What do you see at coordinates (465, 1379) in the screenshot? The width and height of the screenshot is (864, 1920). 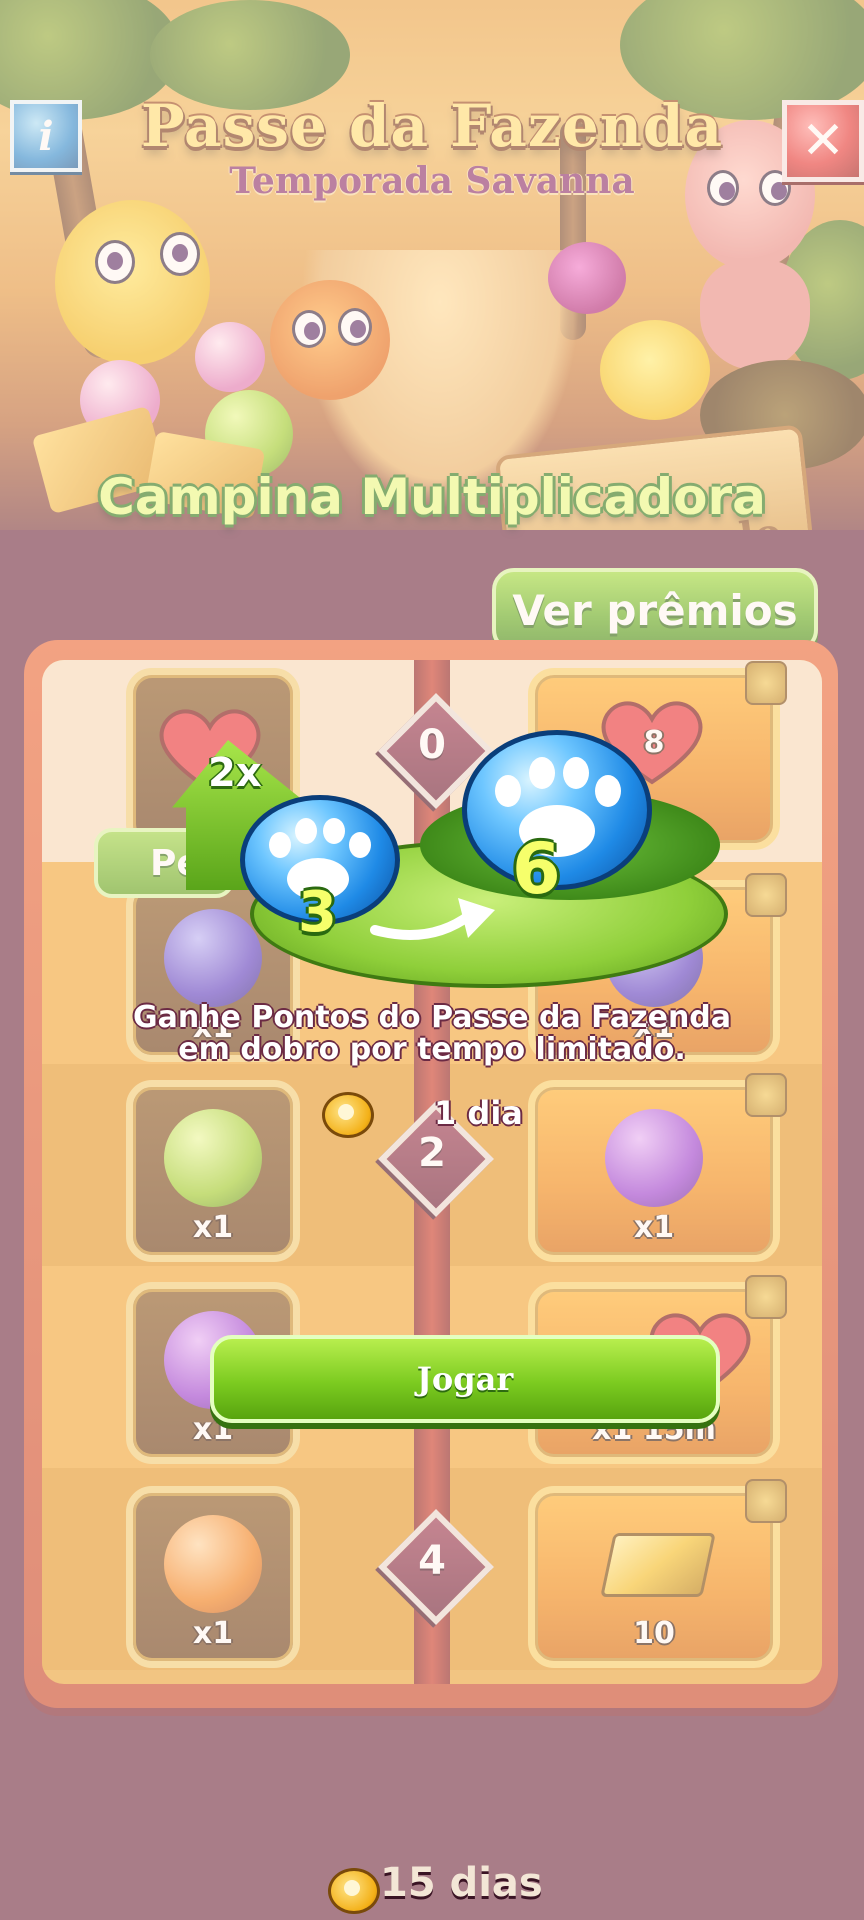 I see `play-button: Jogar` at bounding box center [465, 1379].